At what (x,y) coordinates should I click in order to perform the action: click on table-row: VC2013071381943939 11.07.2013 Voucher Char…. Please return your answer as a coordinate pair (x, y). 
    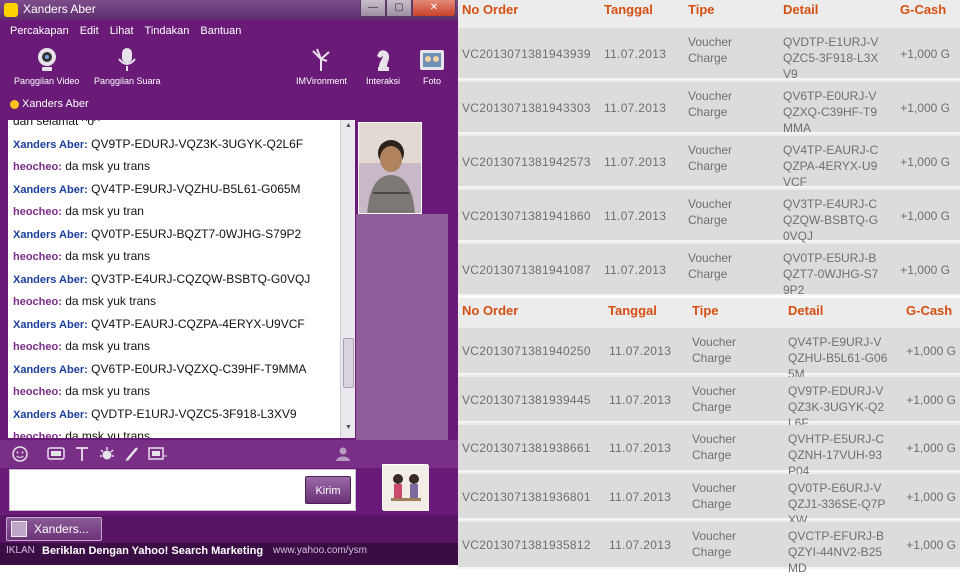
    Looking at the image, I should click on (709, 54).